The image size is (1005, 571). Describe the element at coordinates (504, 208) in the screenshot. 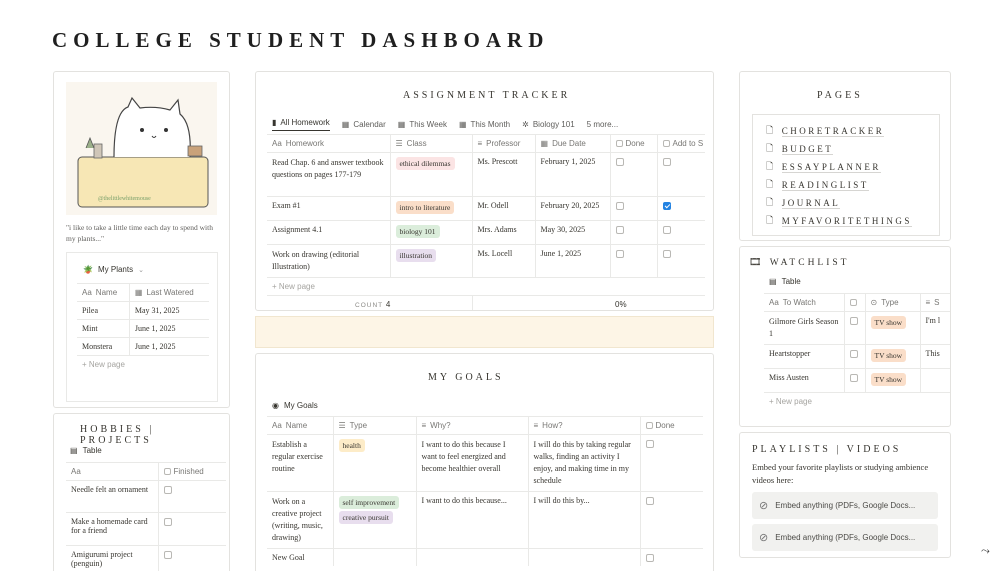

I see `cell-professor: Mr. Odell` at that location.